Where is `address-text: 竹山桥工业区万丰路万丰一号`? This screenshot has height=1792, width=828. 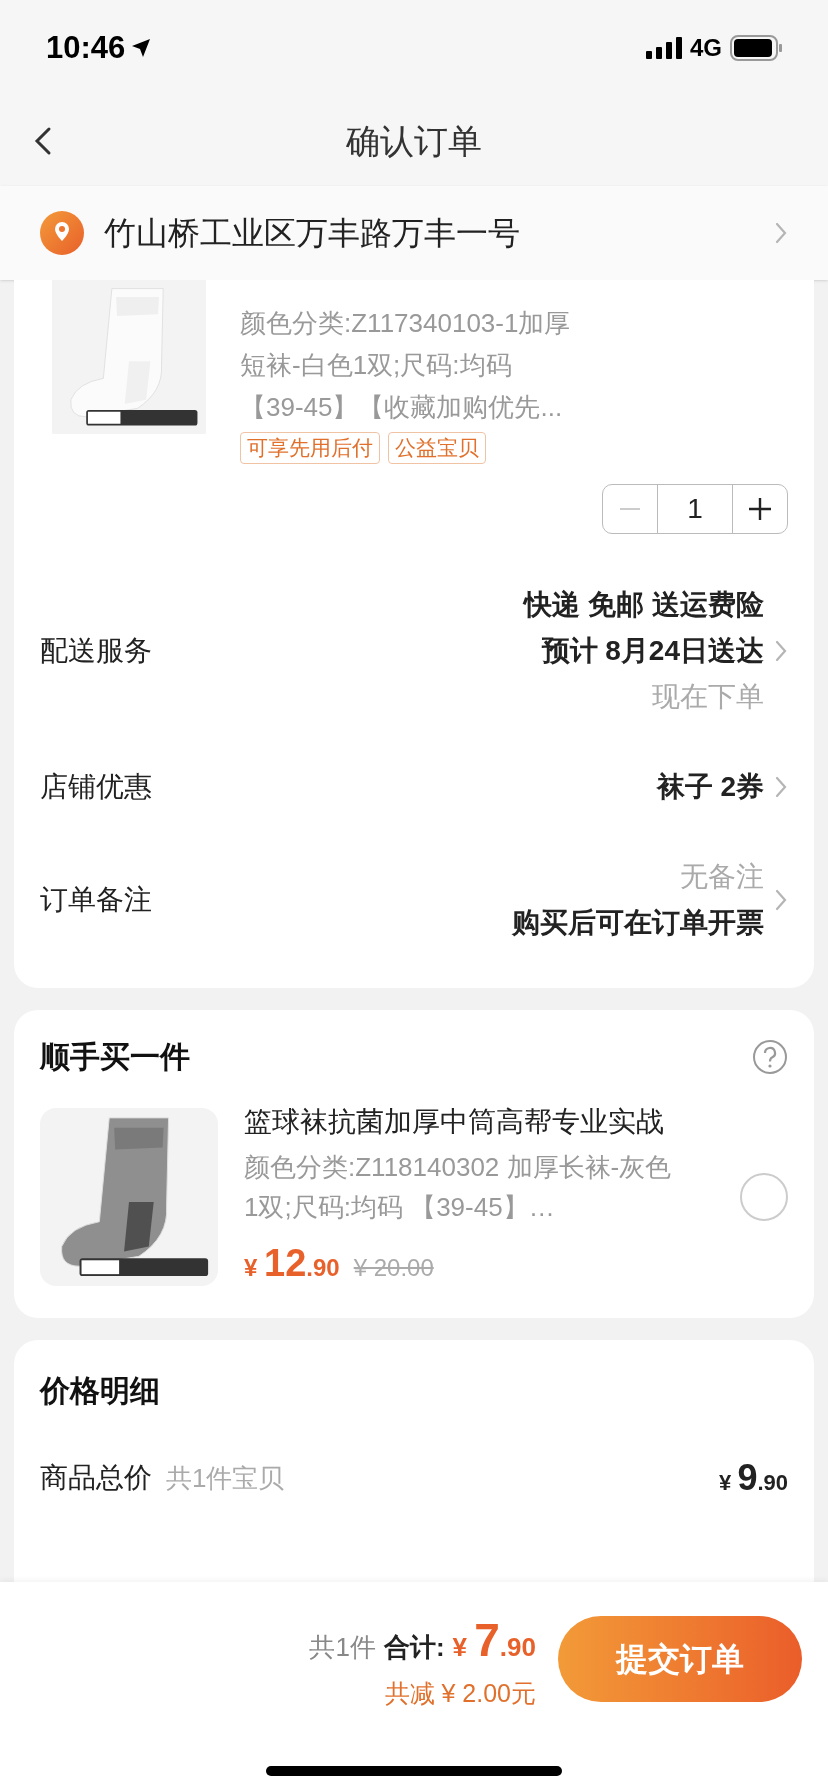
address-text: 竹山桥工业区万丰路万丰一号 is located at coordinates (312, 233).